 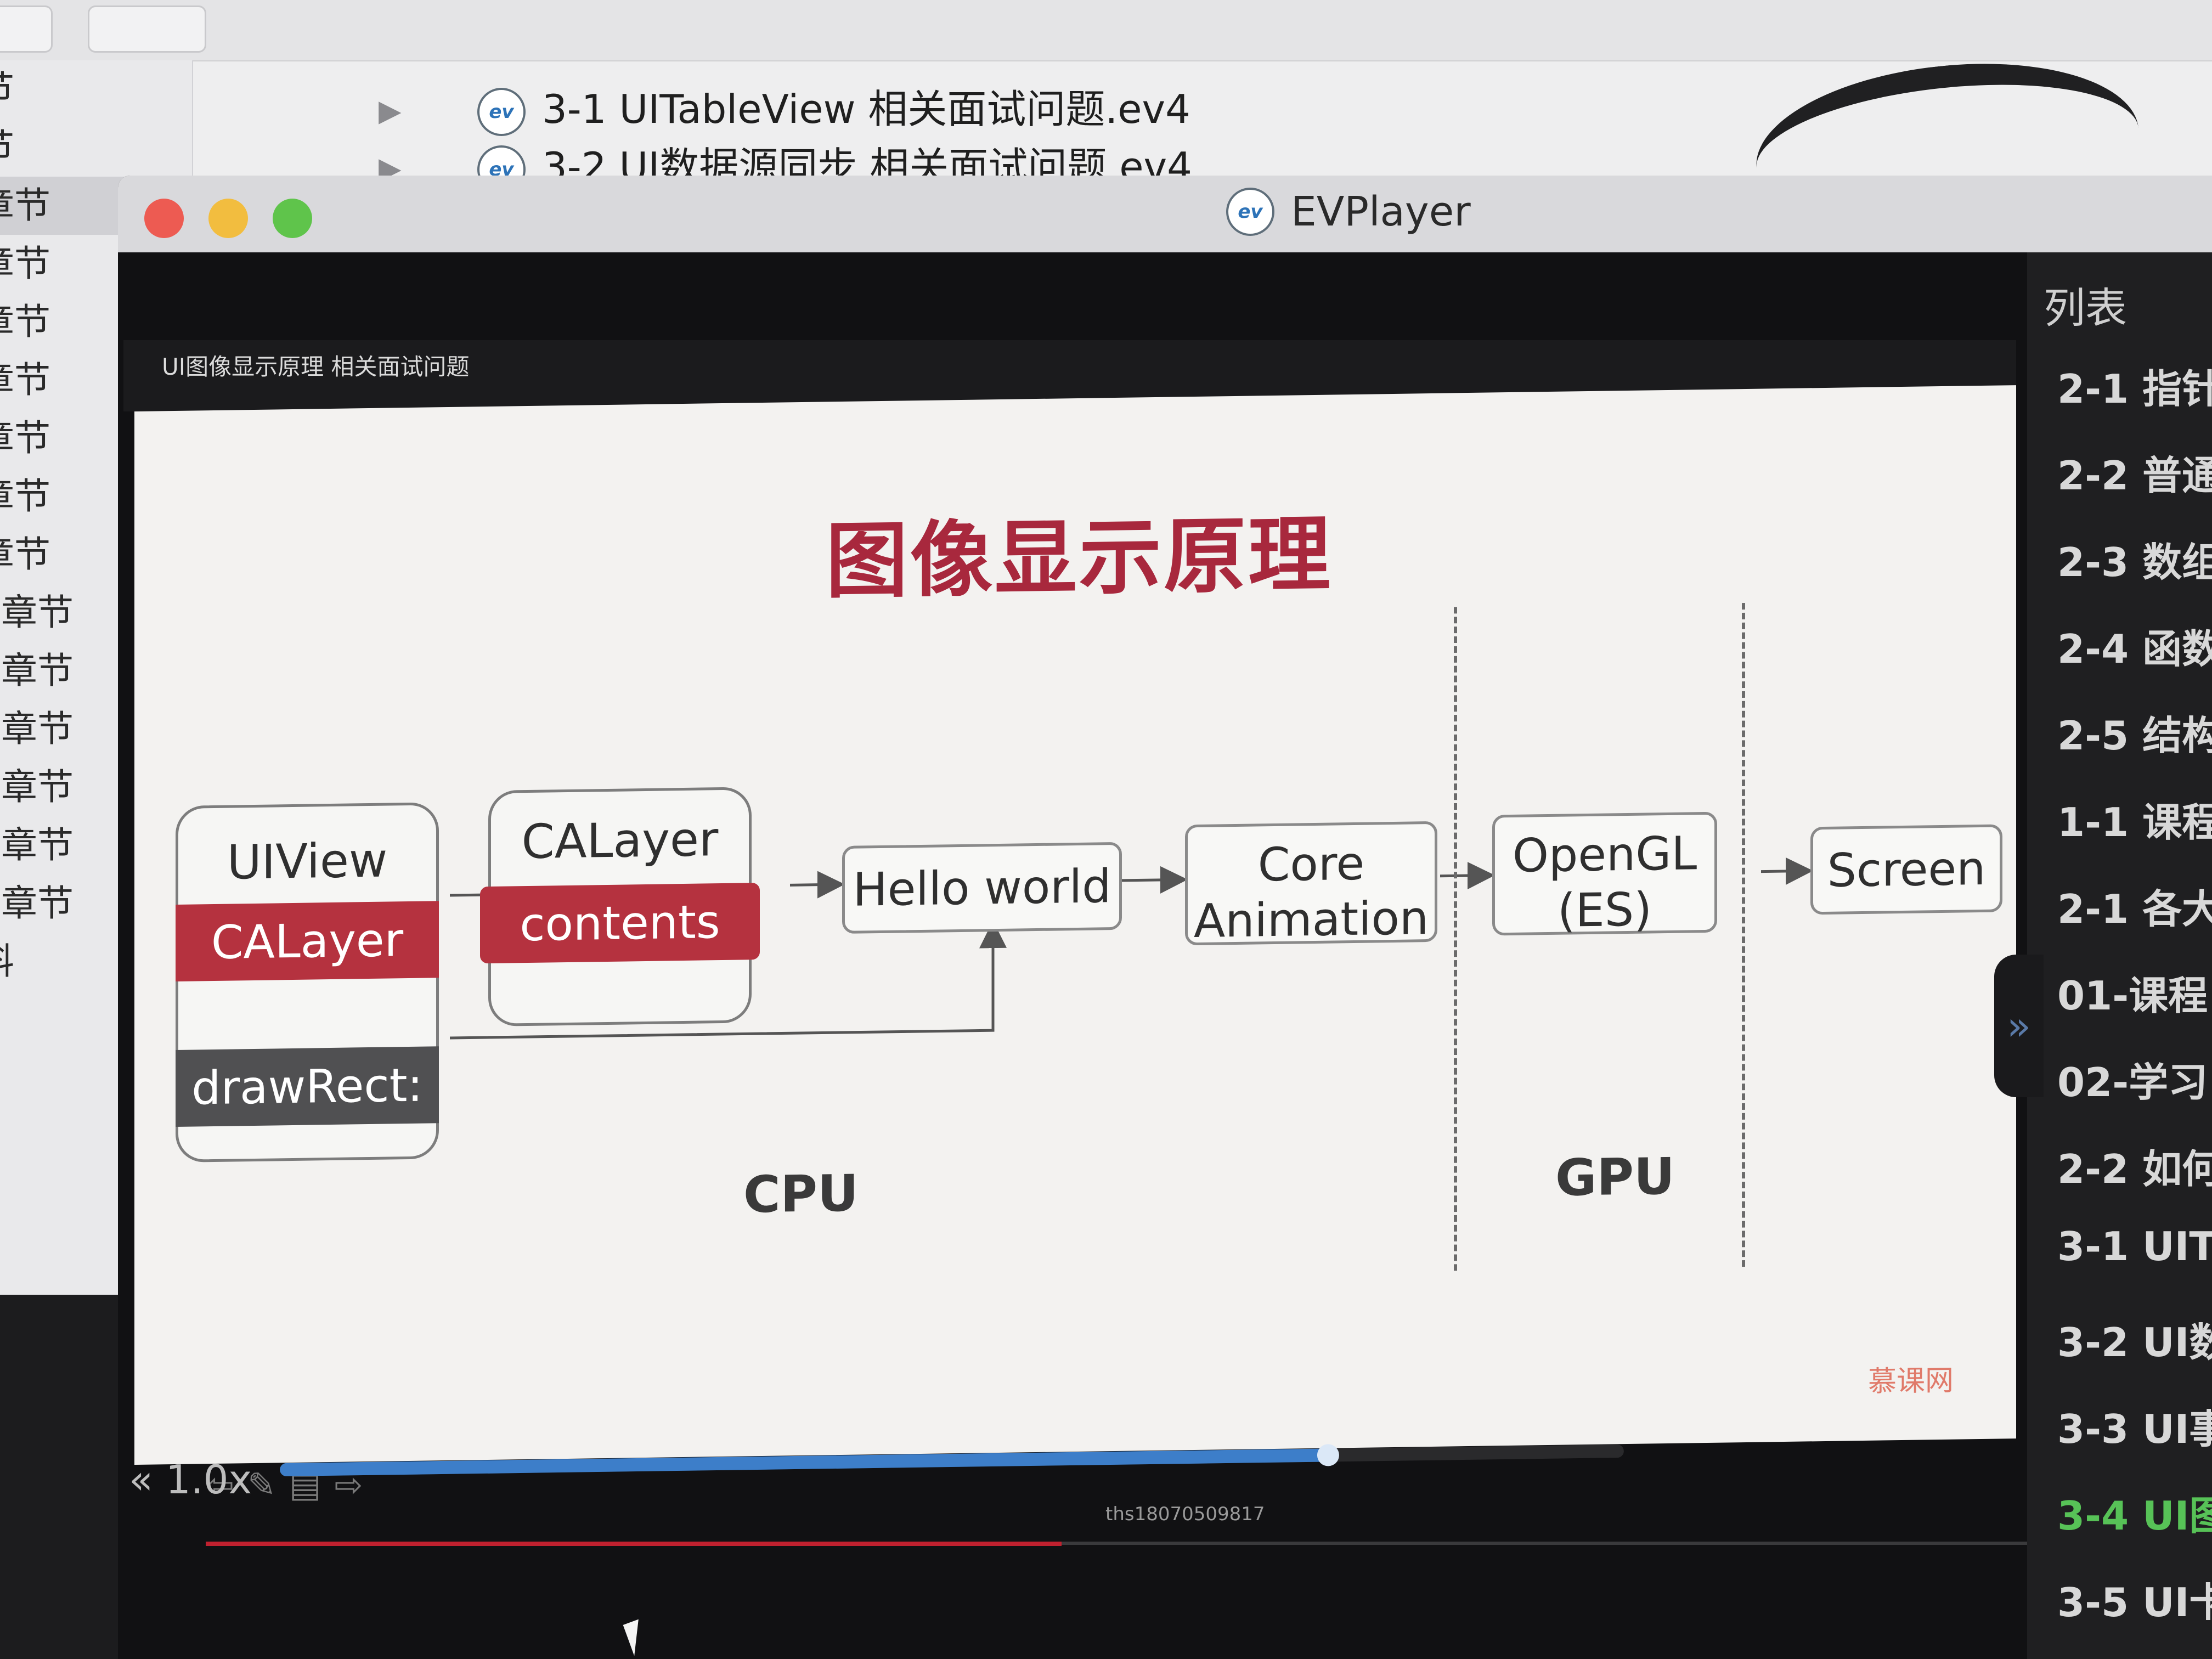 I want to click on playlist-item: 3-3 UI事, so click(x=2134, y=1425).